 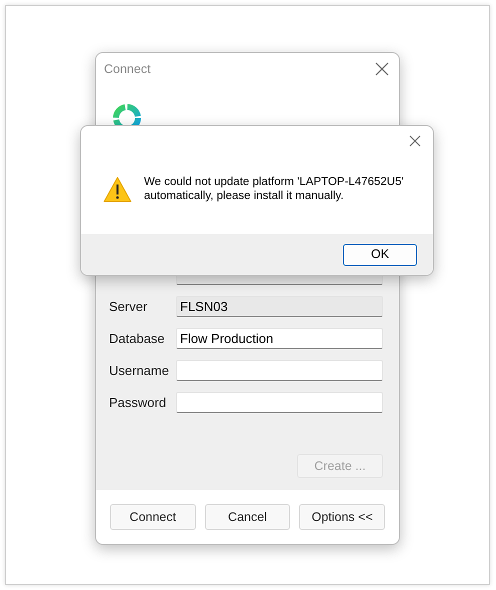 What do you see at coordinates (137, 339) in the screenshot?
I see `field-label: Database` at bounding box center [137, 339].